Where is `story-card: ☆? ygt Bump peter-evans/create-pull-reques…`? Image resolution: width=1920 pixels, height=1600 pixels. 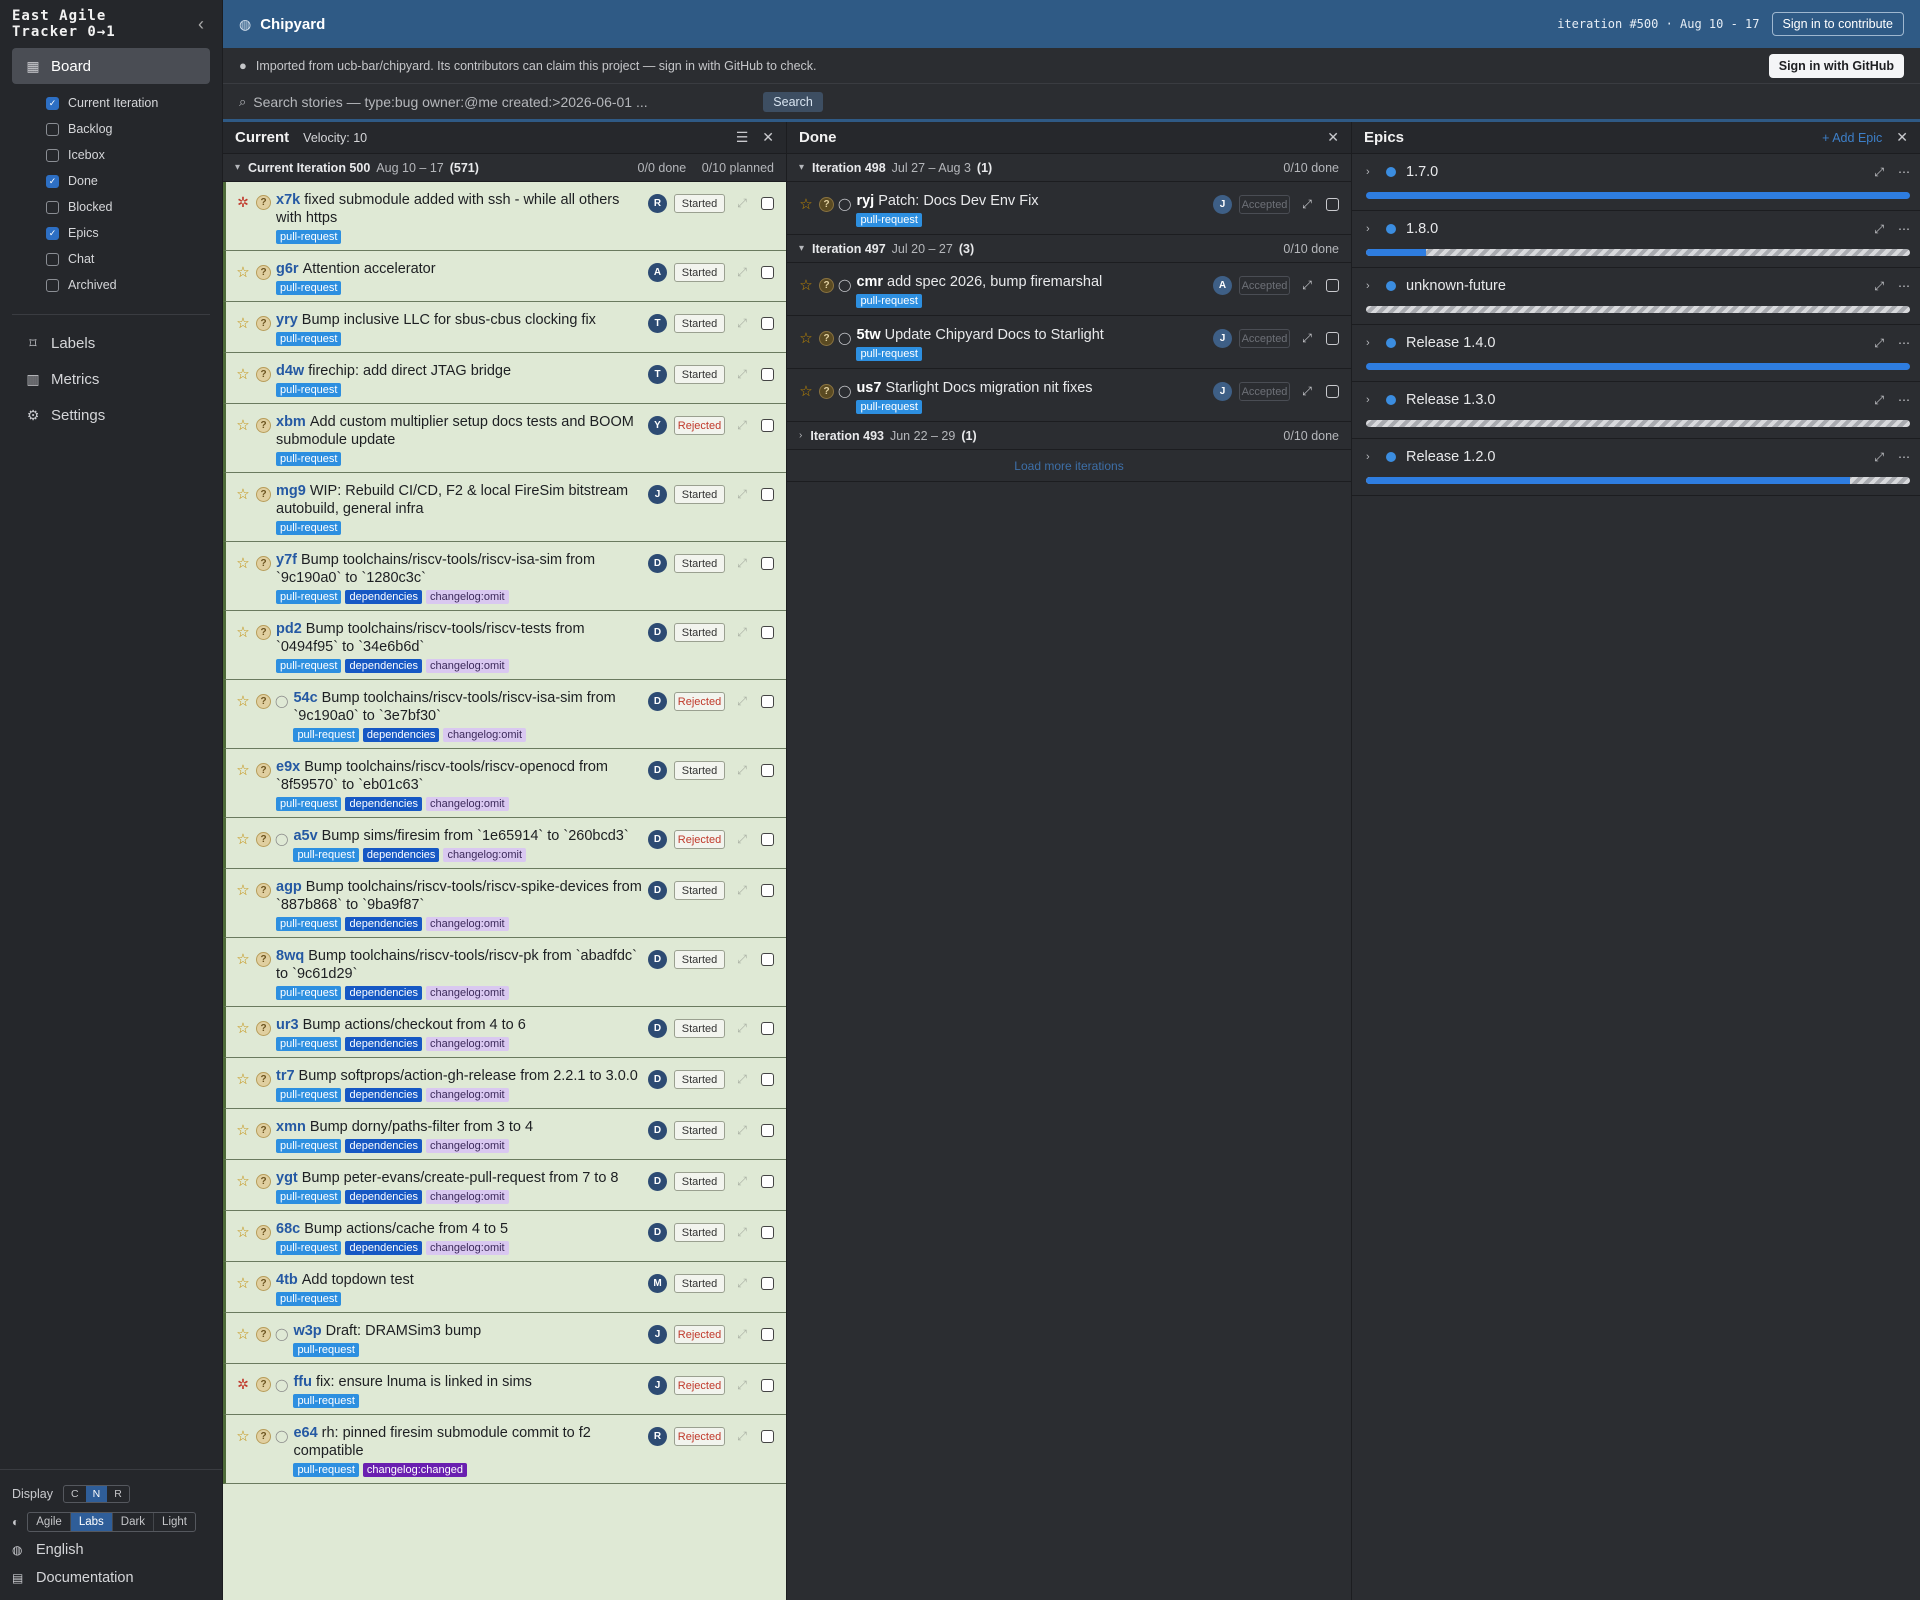
story-card: ☆? ygt Bump peter-evans/create-pull-reques… is located at coordinates (504, 1185).